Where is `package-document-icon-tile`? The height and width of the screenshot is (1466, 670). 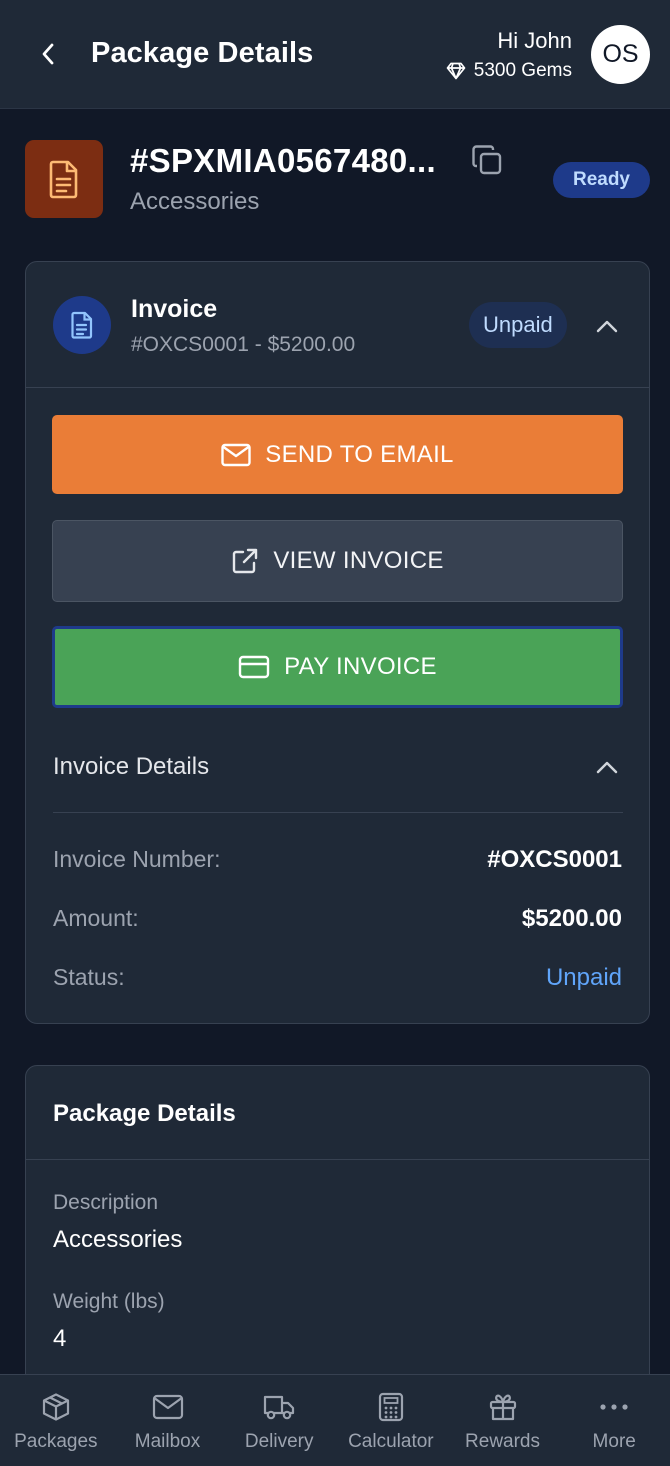 package-document-icon-tile is located at coordinates (64, 179).